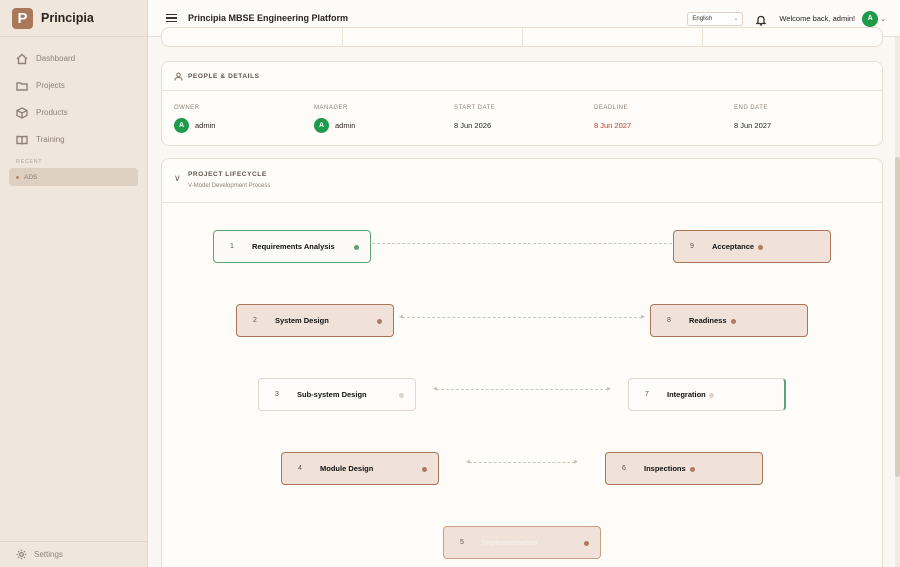 The image size is (900, 567). Describe the element at coordinates (332, 394) in the screenshot. I see `node-label: Sub-system Design` at that location.